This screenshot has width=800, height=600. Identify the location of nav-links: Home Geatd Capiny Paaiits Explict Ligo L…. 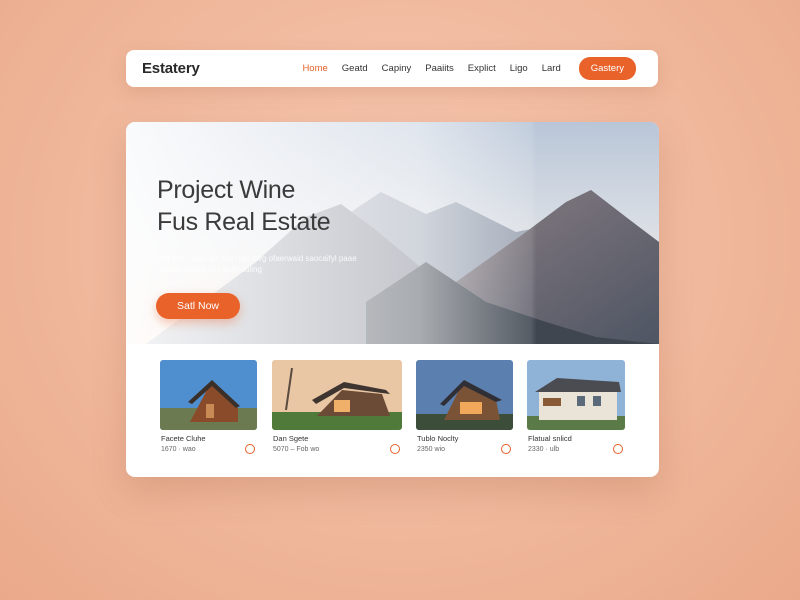
(469, 68).